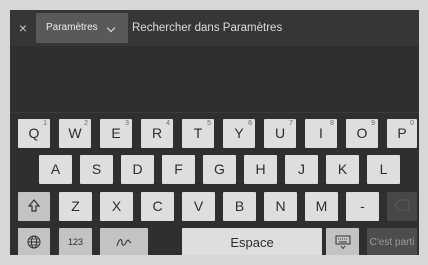 The width and height of the screenshot is (428, 265). I want to click on dropdown-label: Paramètres, so click(72, 27).